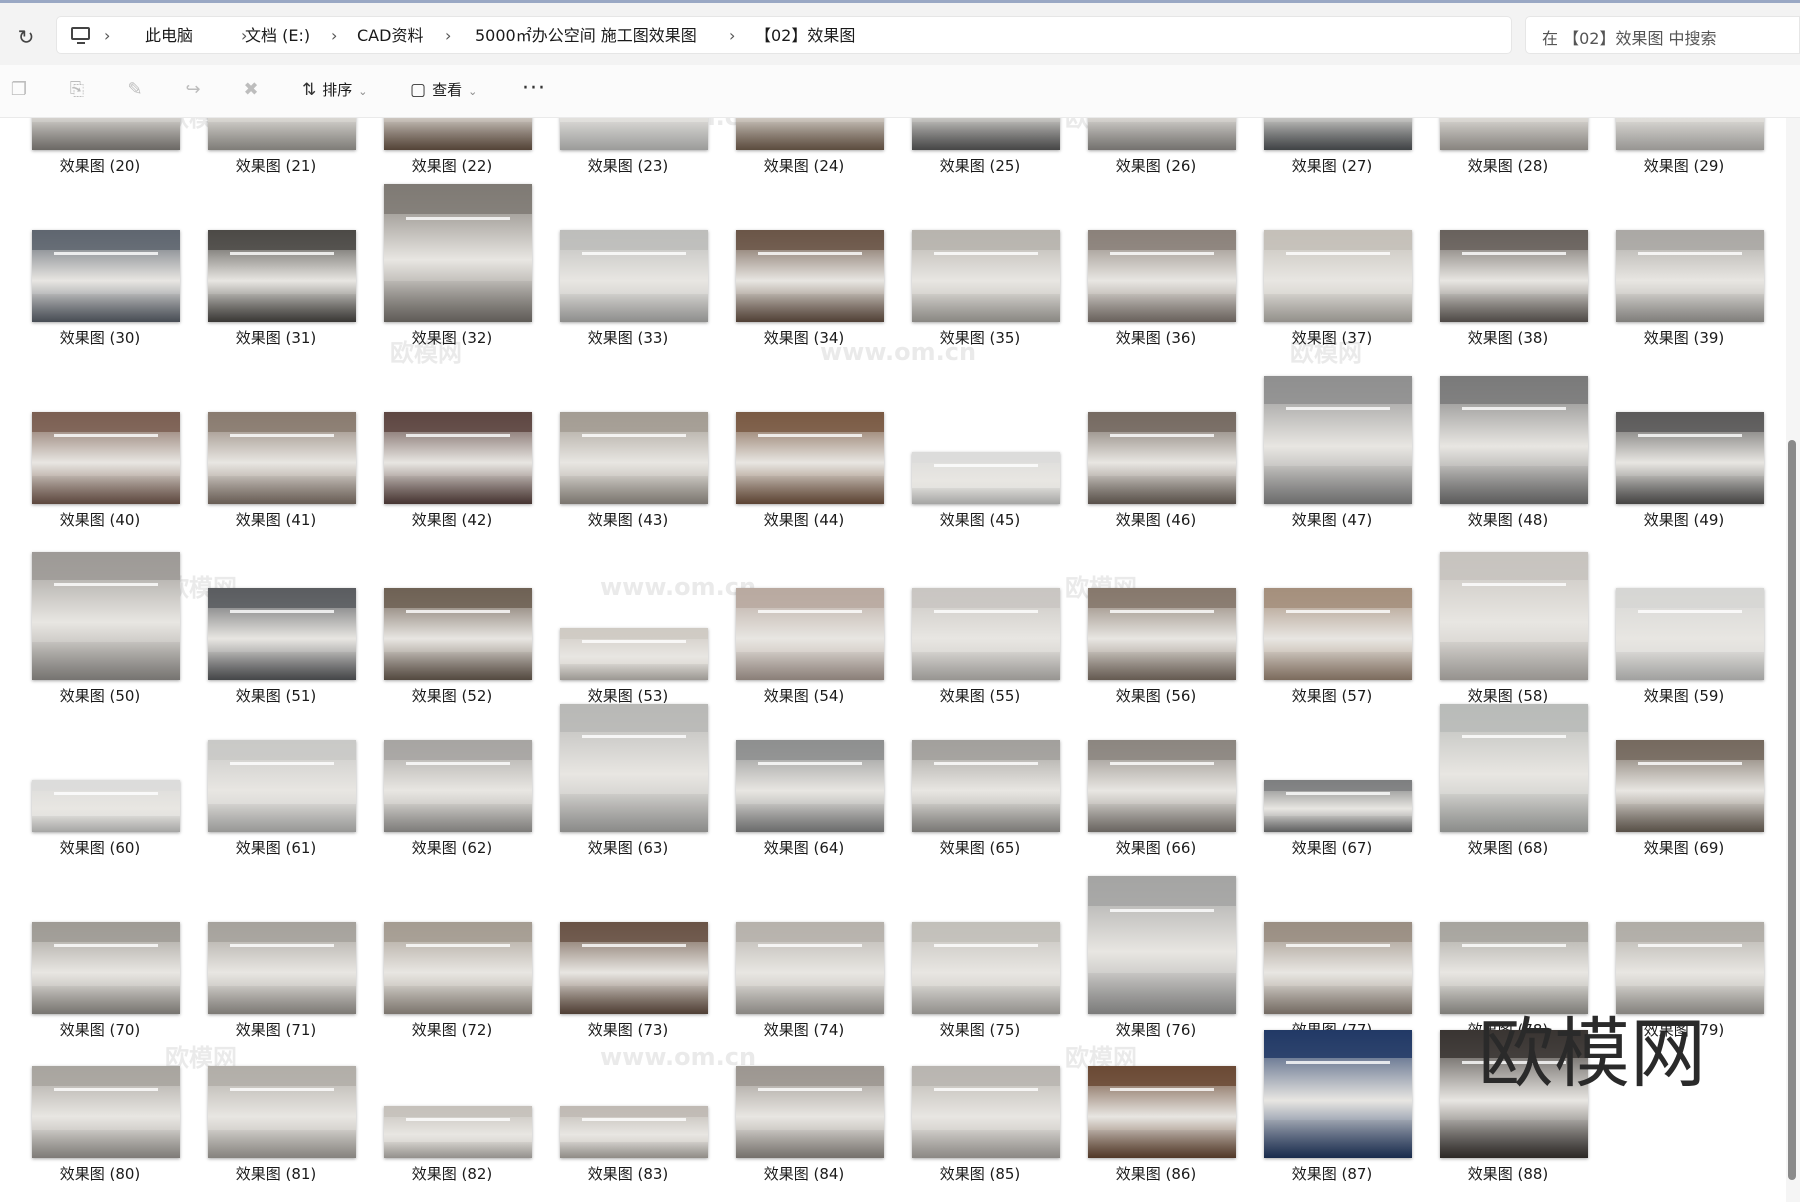  Describe the element at coordinates (443, 90) in the screenshot. I see `view-button: ▢ 查看 ⌄` at that location.